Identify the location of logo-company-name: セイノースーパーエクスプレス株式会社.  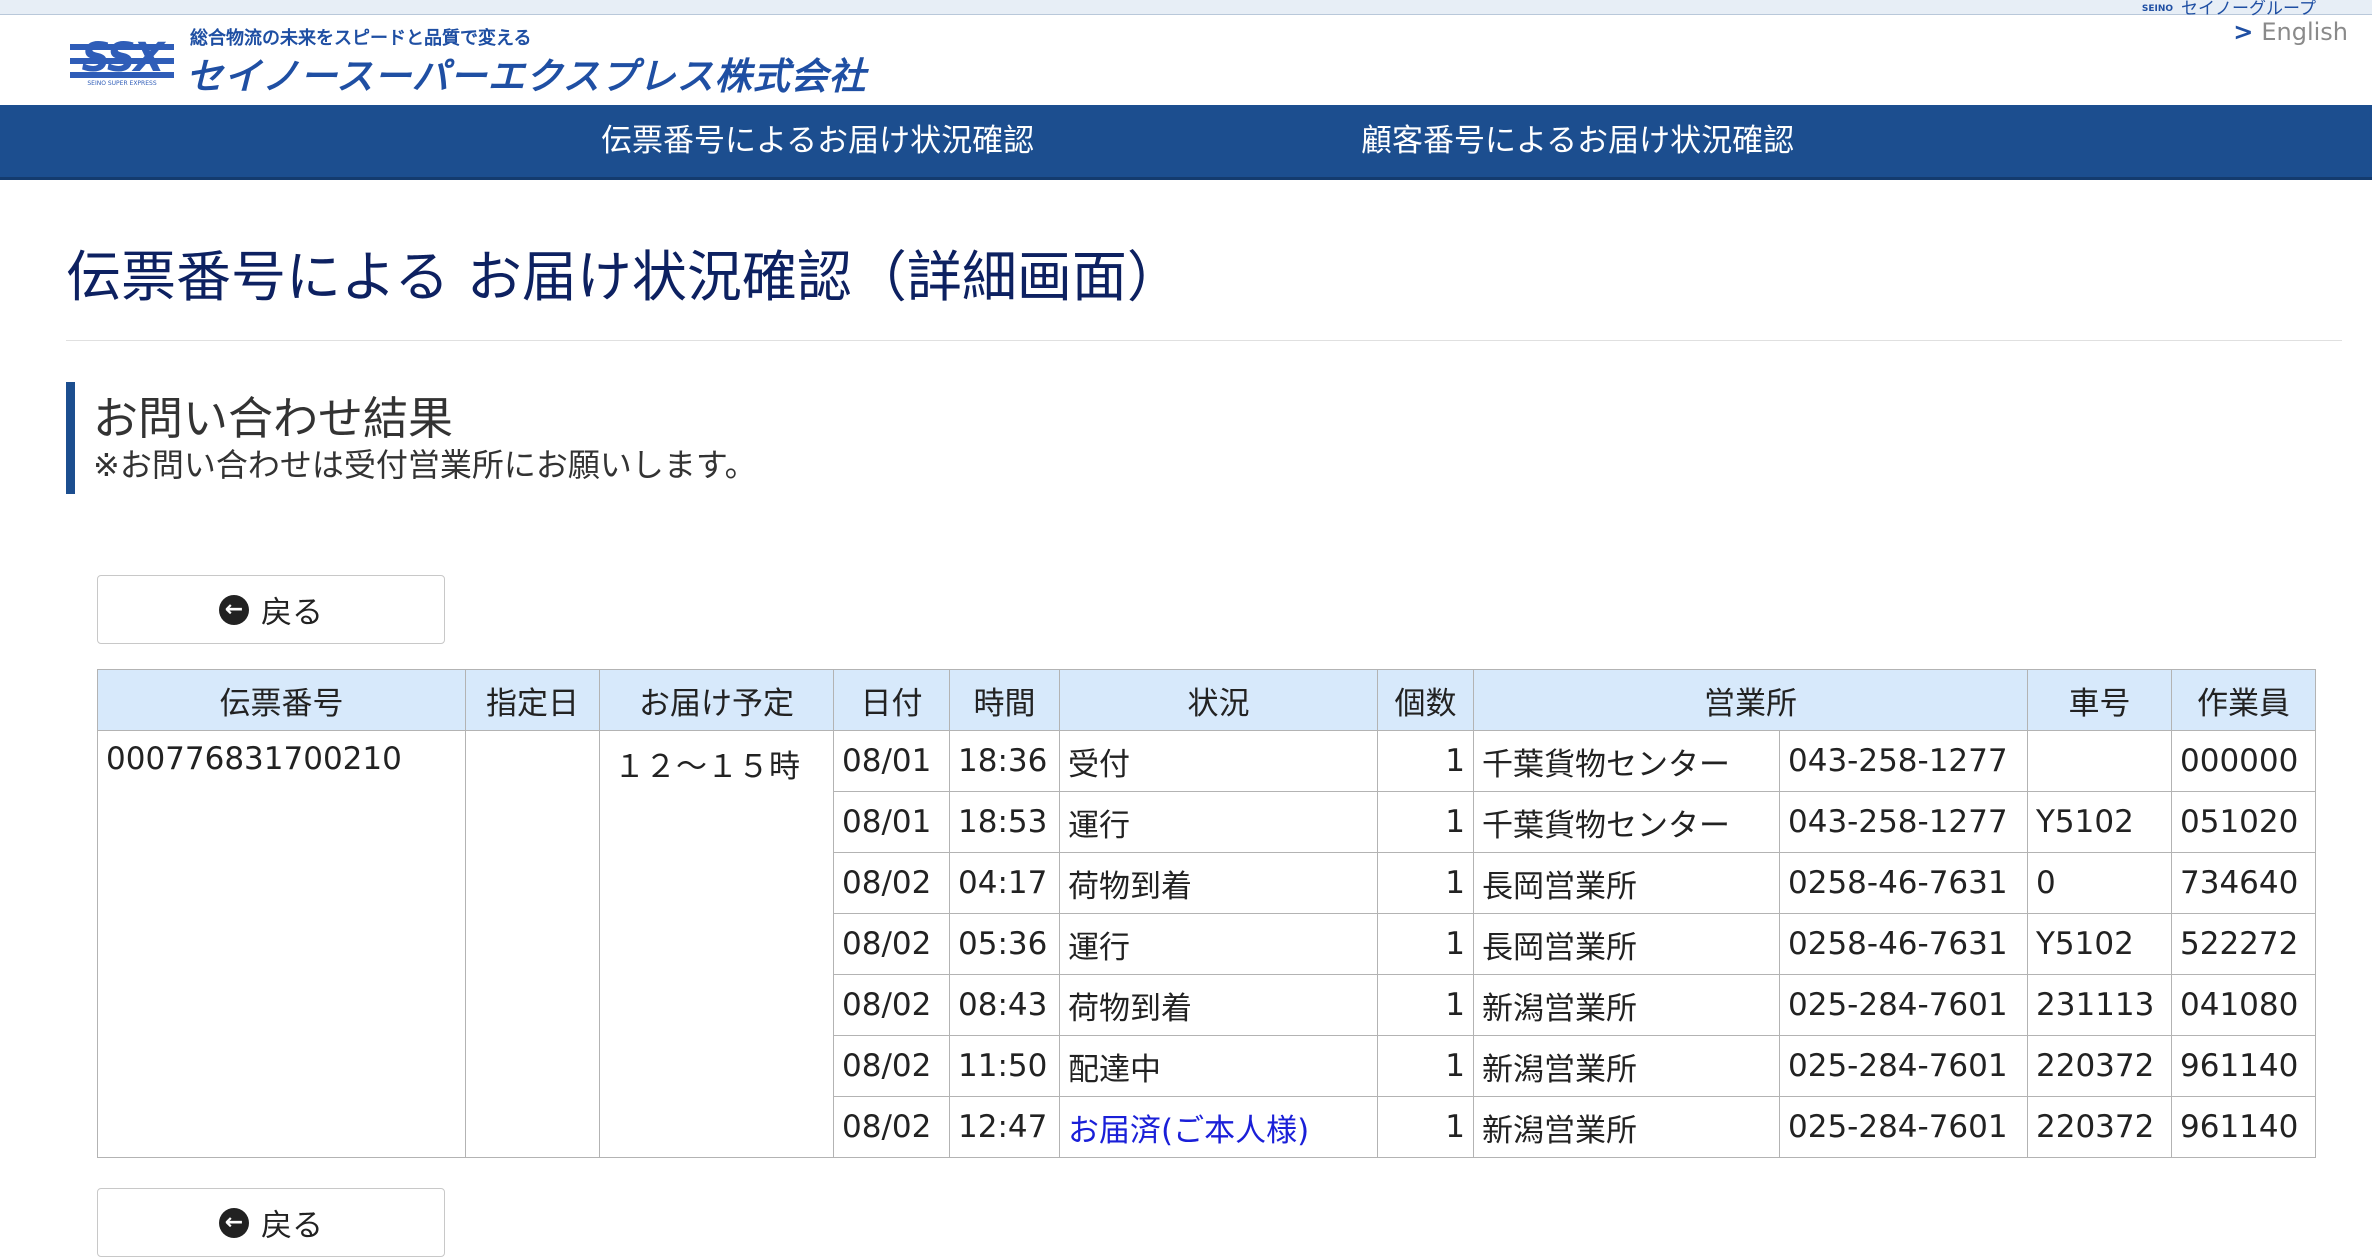
(526, 76).